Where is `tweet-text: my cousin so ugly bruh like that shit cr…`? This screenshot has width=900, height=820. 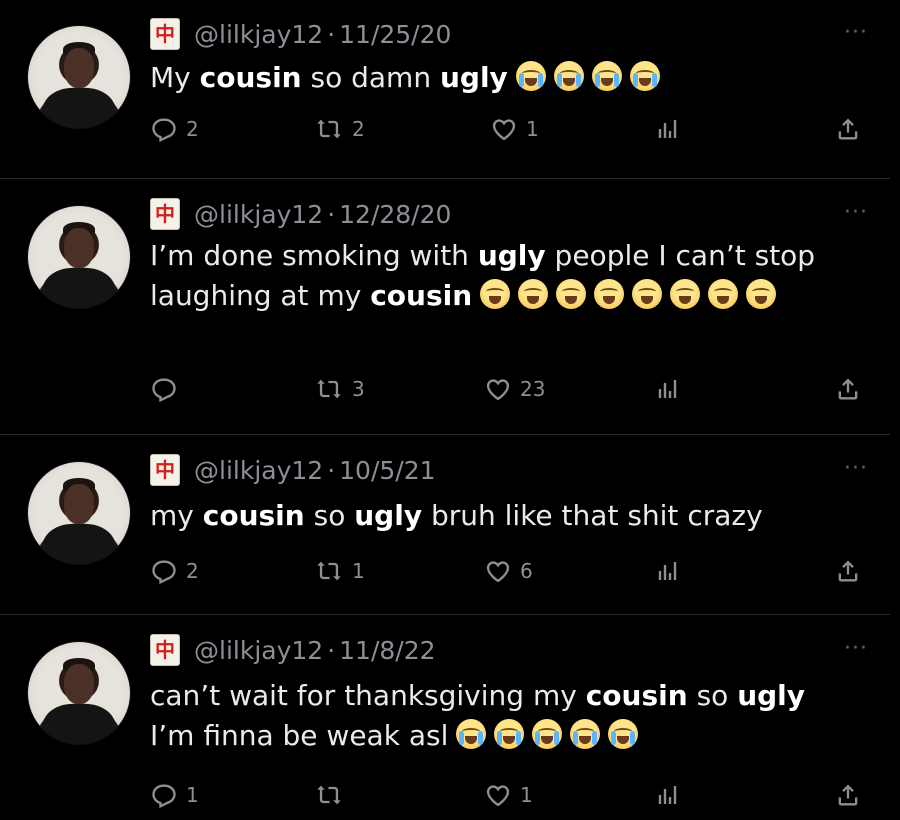
tweet-text: my cousin so ugly bruh like that shit cr… is located at coordinates (510, 516).